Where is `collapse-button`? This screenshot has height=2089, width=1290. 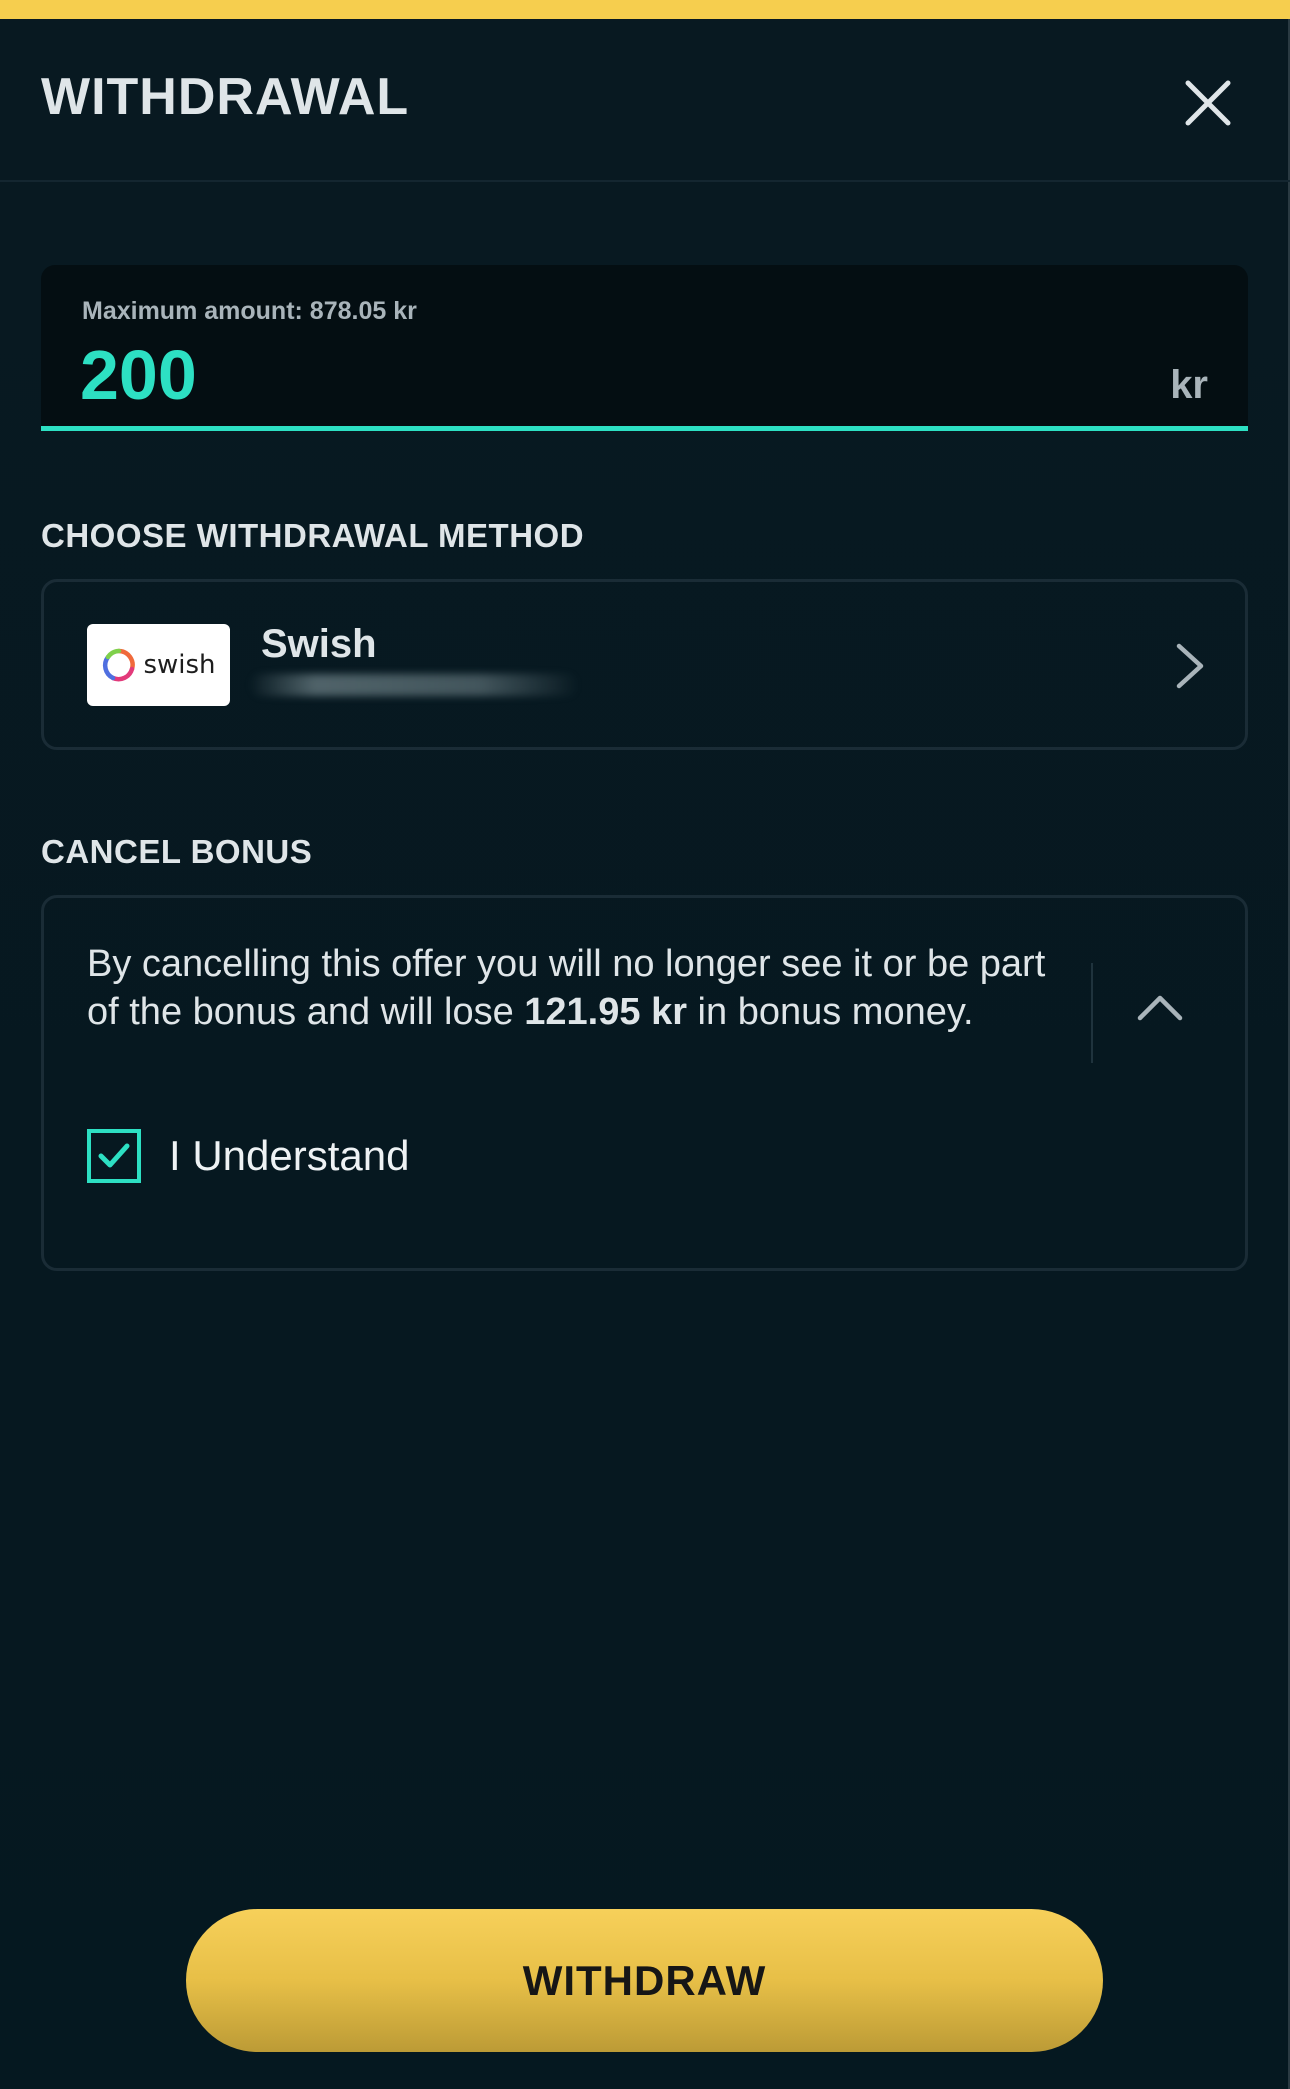 collapse-button is located at coordinates (1160, 1008).